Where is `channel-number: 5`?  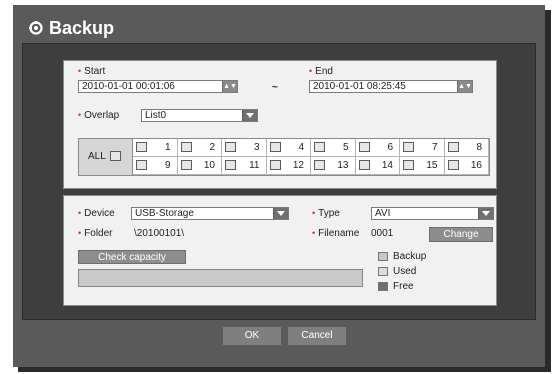 channel-number: 5 is located at coordinates (345, 147).